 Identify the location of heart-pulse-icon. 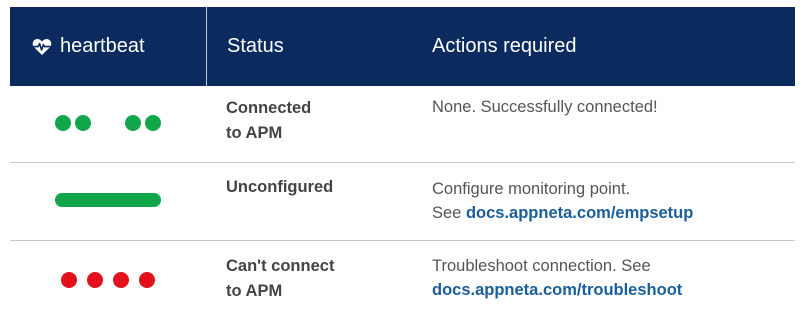
(42, 46).